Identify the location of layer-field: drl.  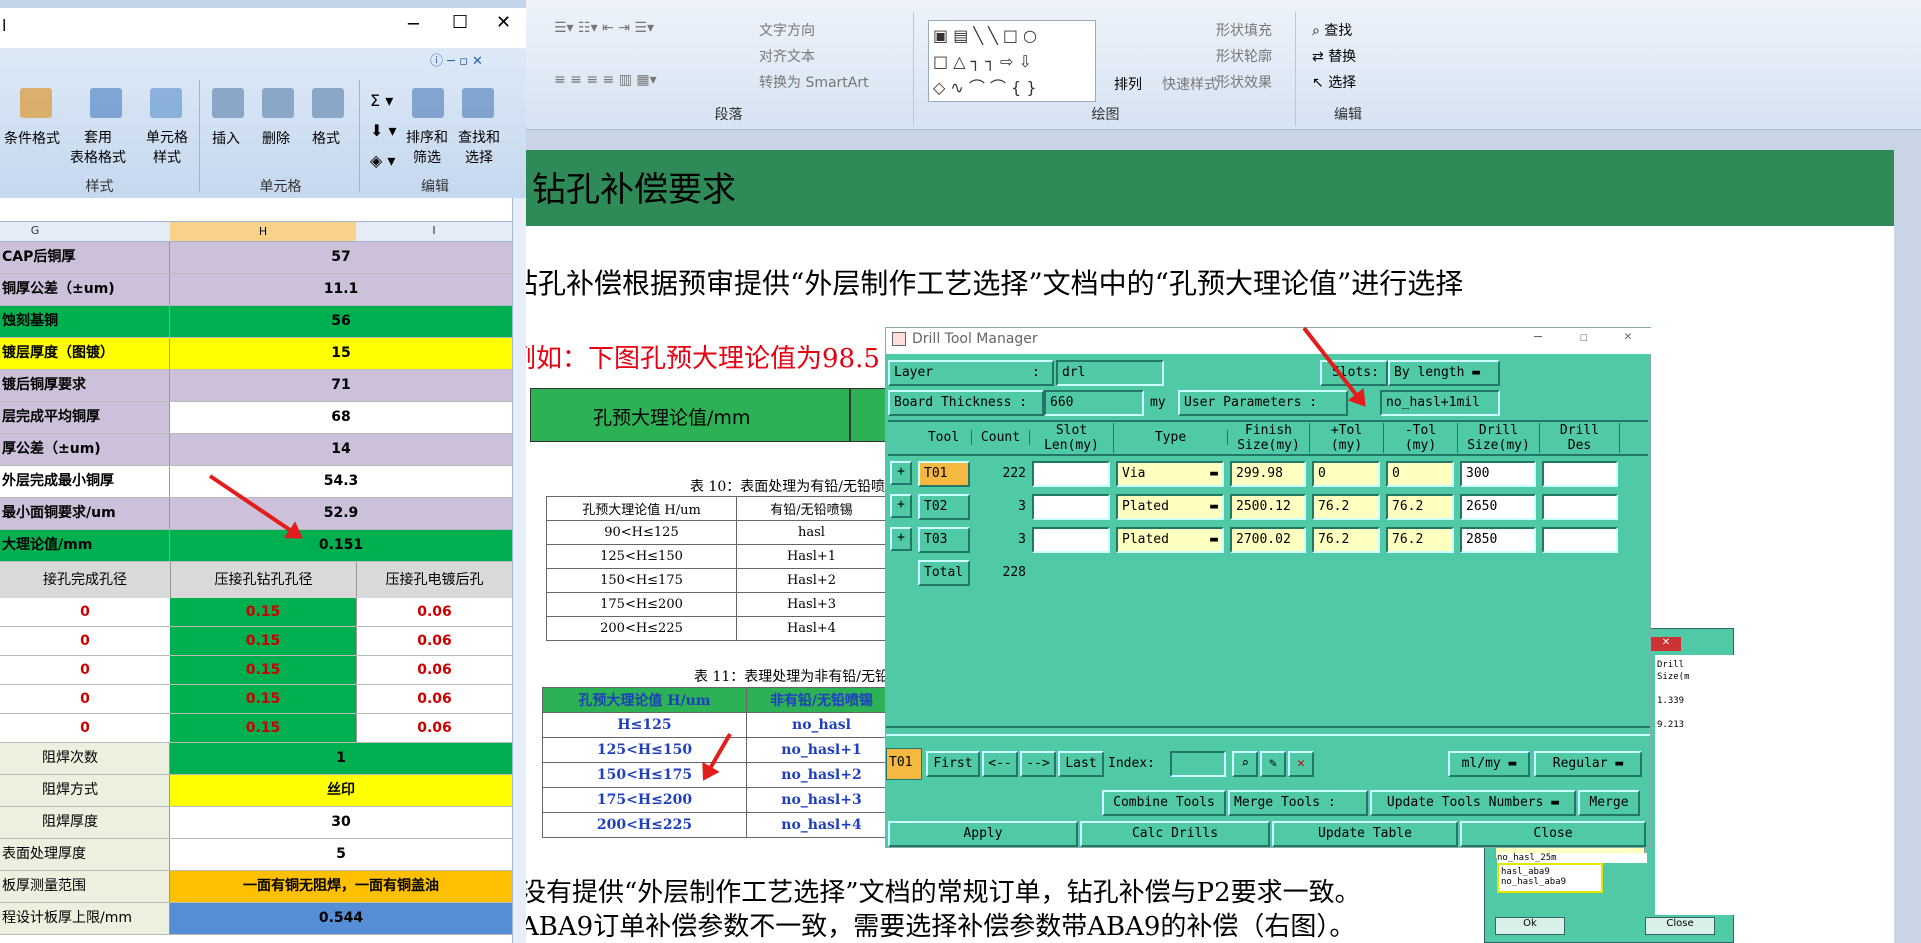
(1110, 373).